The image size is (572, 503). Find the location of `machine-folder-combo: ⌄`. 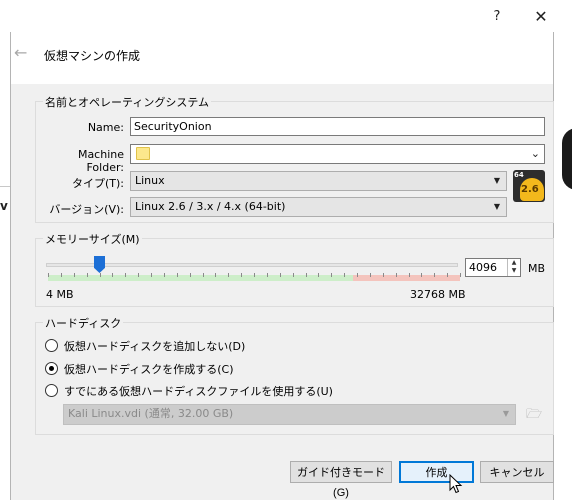

machine-folder-combo: ⌄ is located at coordinates (337, 154).